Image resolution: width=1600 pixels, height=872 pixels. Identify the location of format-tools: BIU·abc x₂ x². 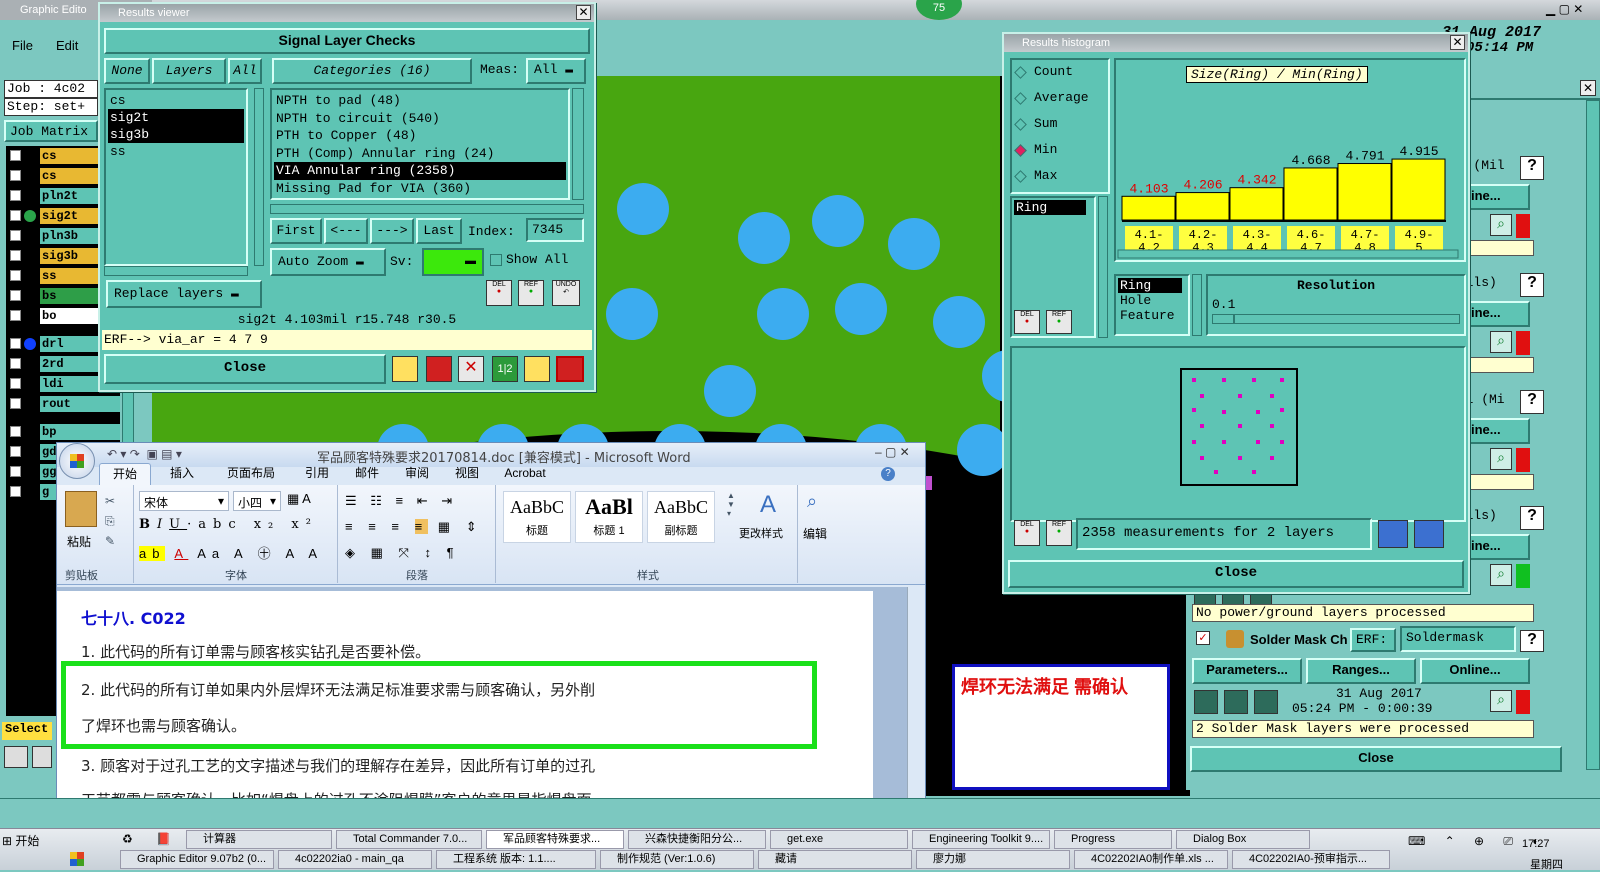
(228, 524).